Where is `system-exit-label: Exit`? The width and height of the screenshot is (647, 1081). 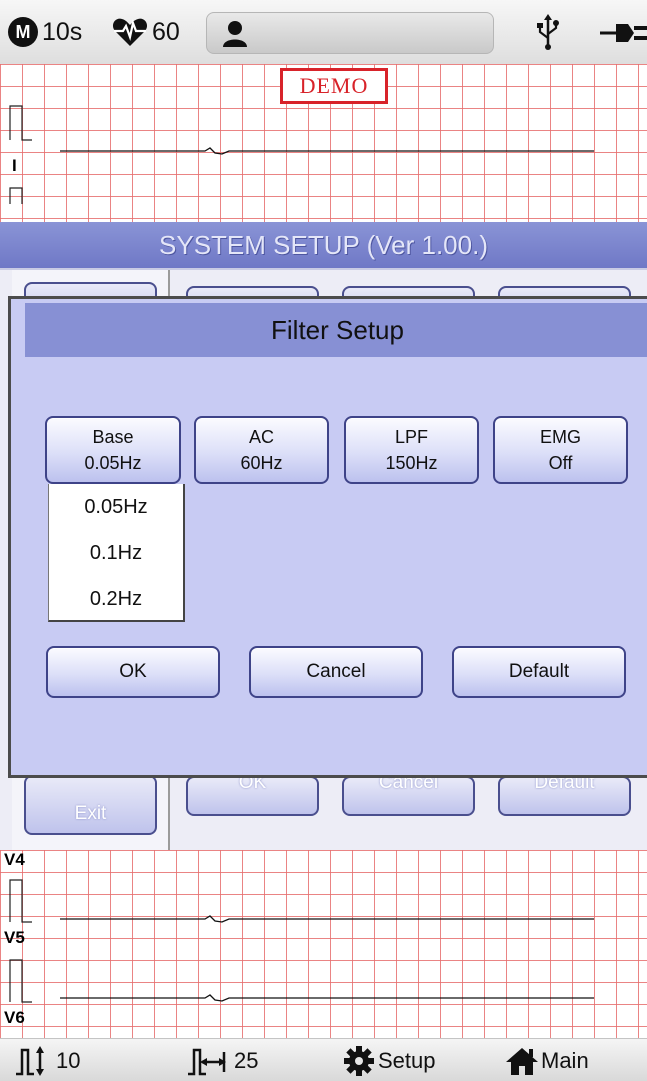
system-exit-label: Exit is located at coordinates (90, 813).